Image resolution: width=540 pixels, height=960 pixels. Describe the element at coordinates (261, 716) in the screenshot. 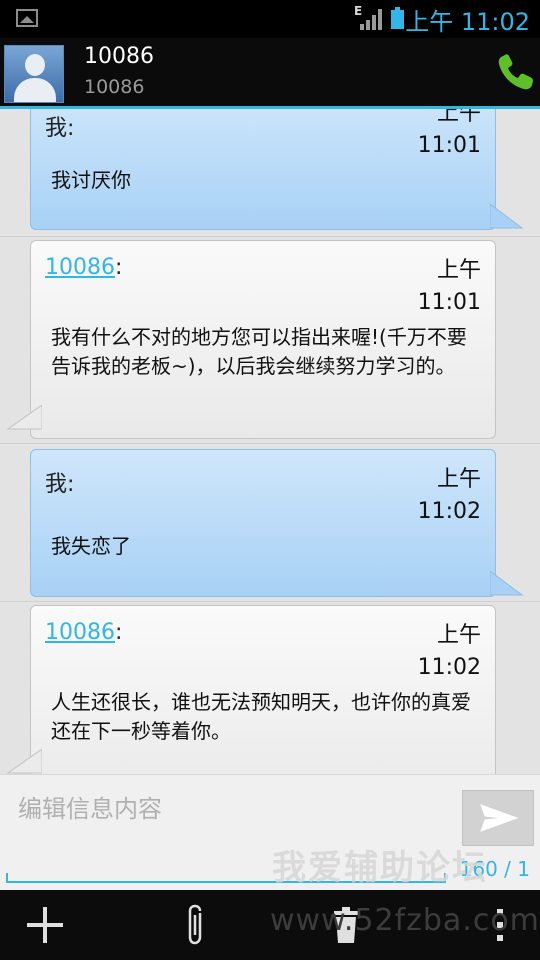

I see `message-text: 人生还很长，谁也无法预知明天，也许你的真爱还在下一秒等着你。` at that location.